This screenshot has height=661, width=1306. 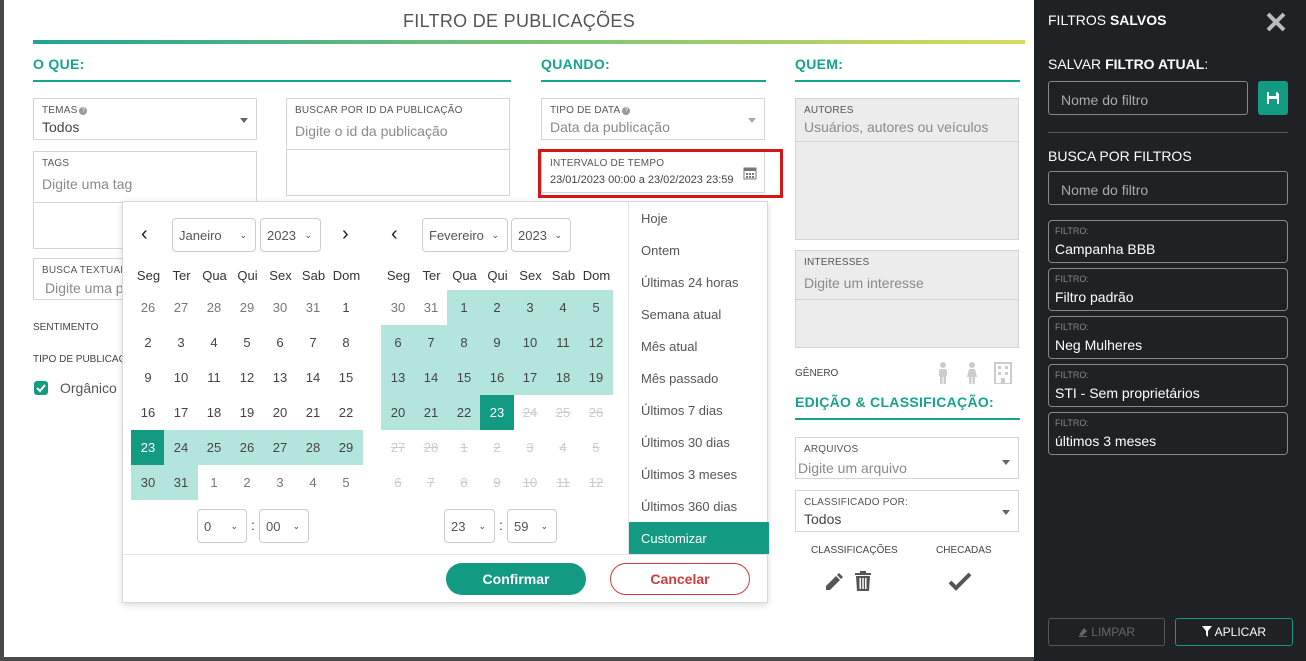 I want to click on saved-filter-item: FILTRO: STI - Sem proprietários, so click(x=1168, y=385).